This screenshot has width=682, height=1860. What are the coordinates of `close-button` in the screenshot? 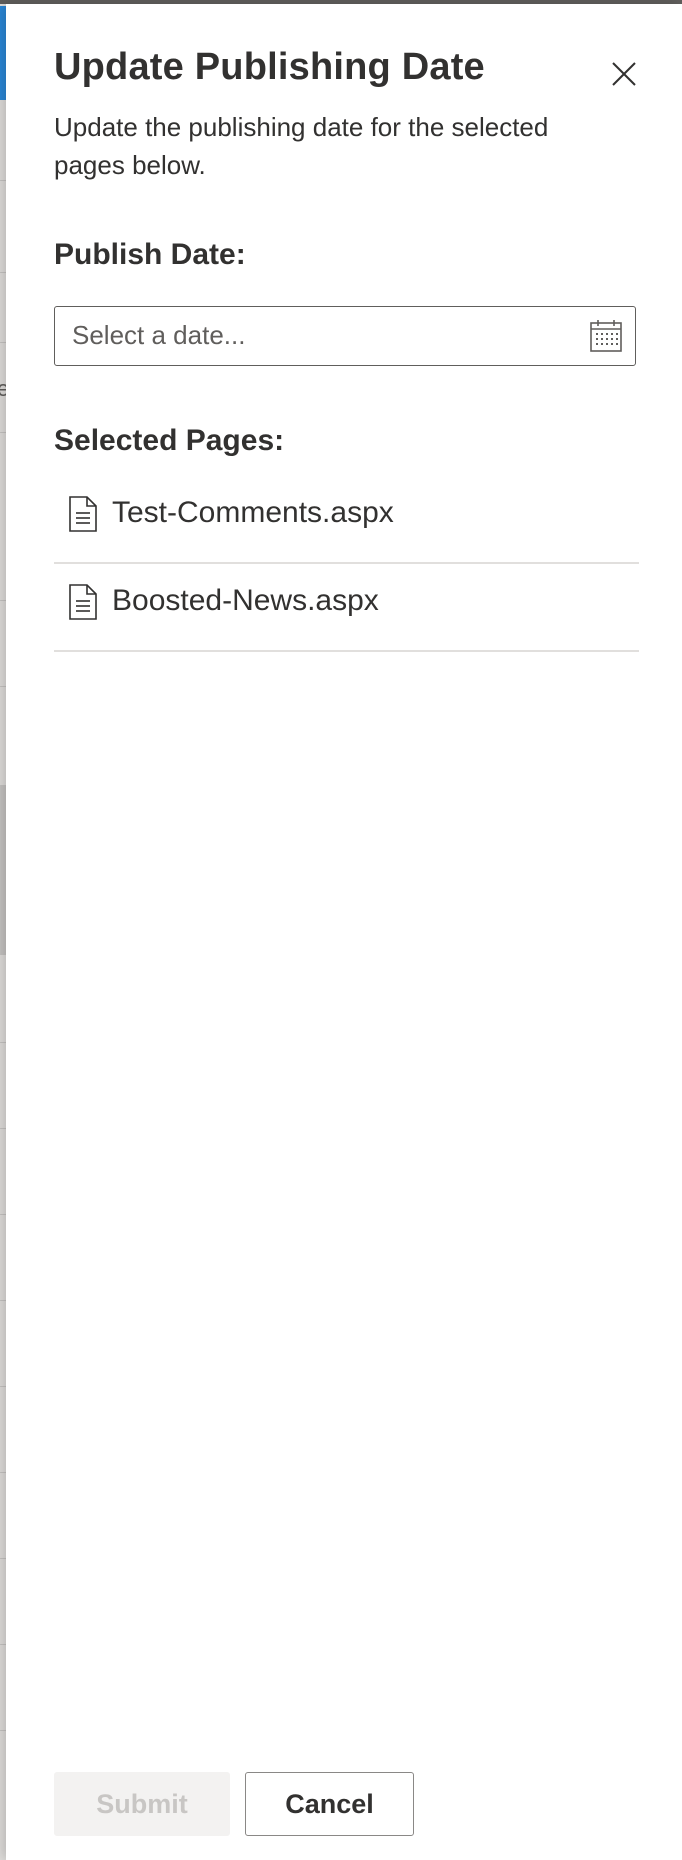 It's located at (624, 74).